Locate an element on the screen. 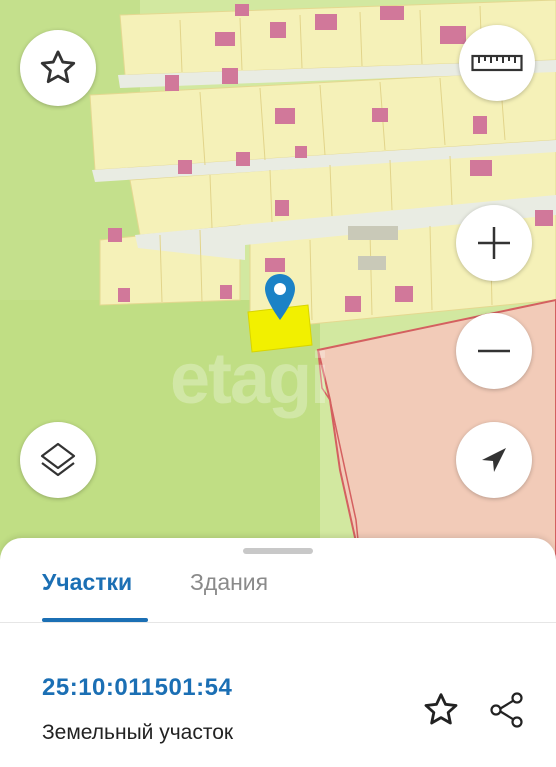 The width and height of the screenshot is (556, 767). minus-icon is located at coordinates (494, 351).